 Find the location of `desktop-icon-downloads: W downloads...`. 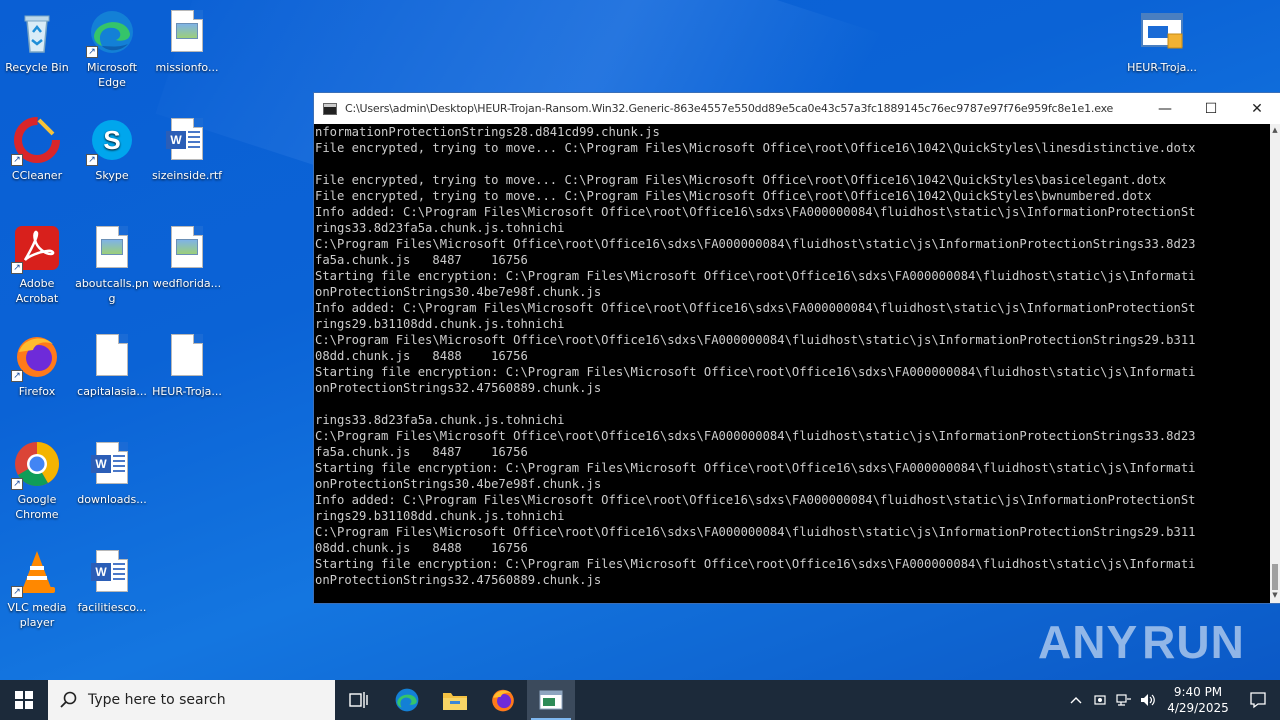

desktop-icon-downloads: W downloads... is located at coordinates (112, 473).